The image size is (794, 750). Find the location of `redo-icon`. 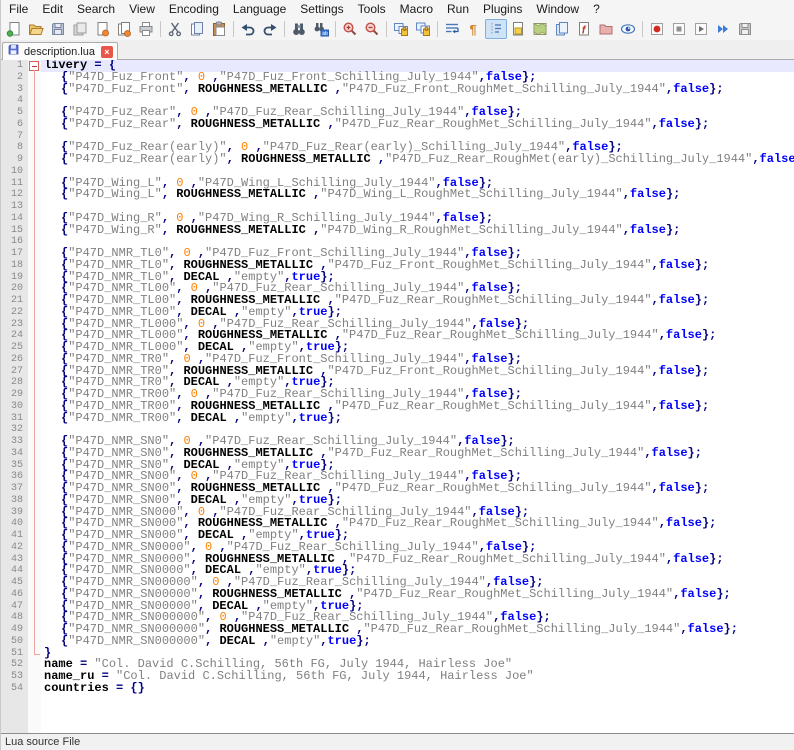

redo-icon is located at coordinates (270, 29).